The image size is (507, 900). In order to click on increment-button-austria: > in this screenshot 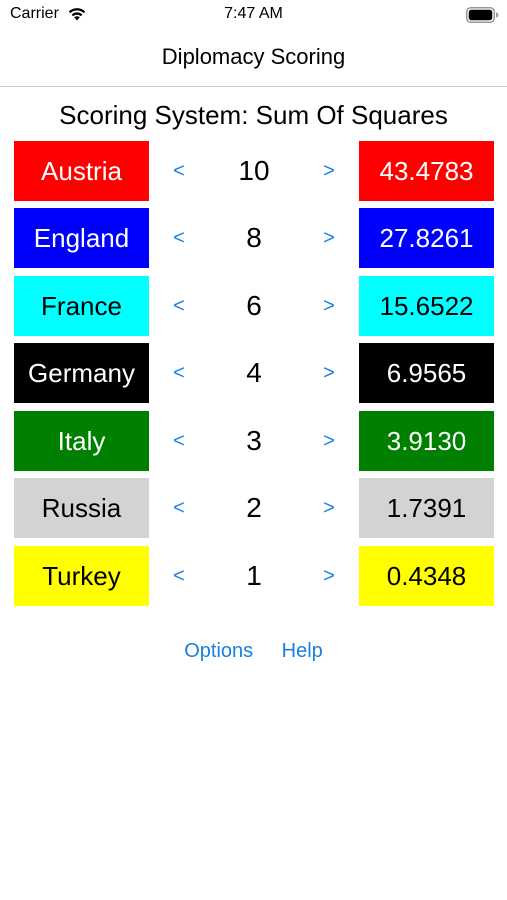, I will do `click(329, 171)`.